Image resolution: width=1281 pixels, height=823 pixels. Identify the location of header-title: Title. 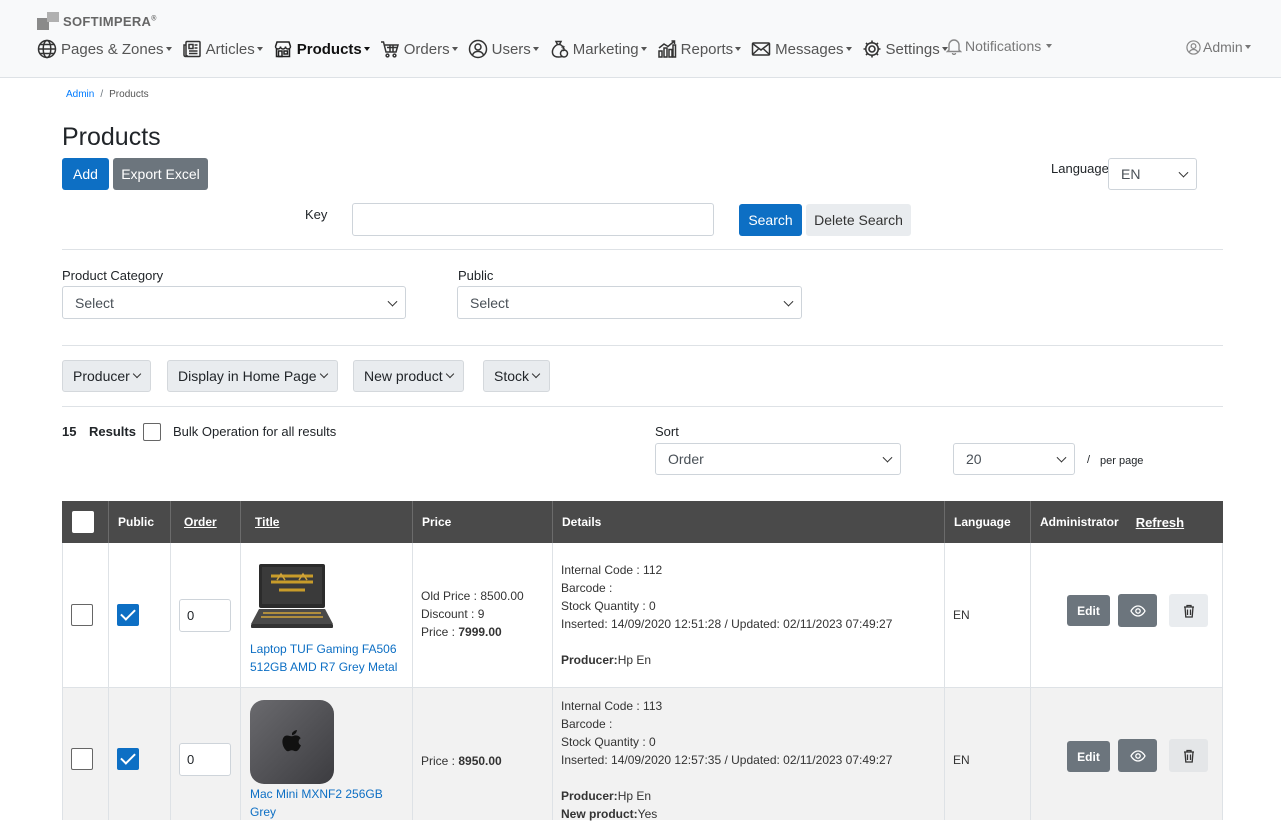
(326, 522).